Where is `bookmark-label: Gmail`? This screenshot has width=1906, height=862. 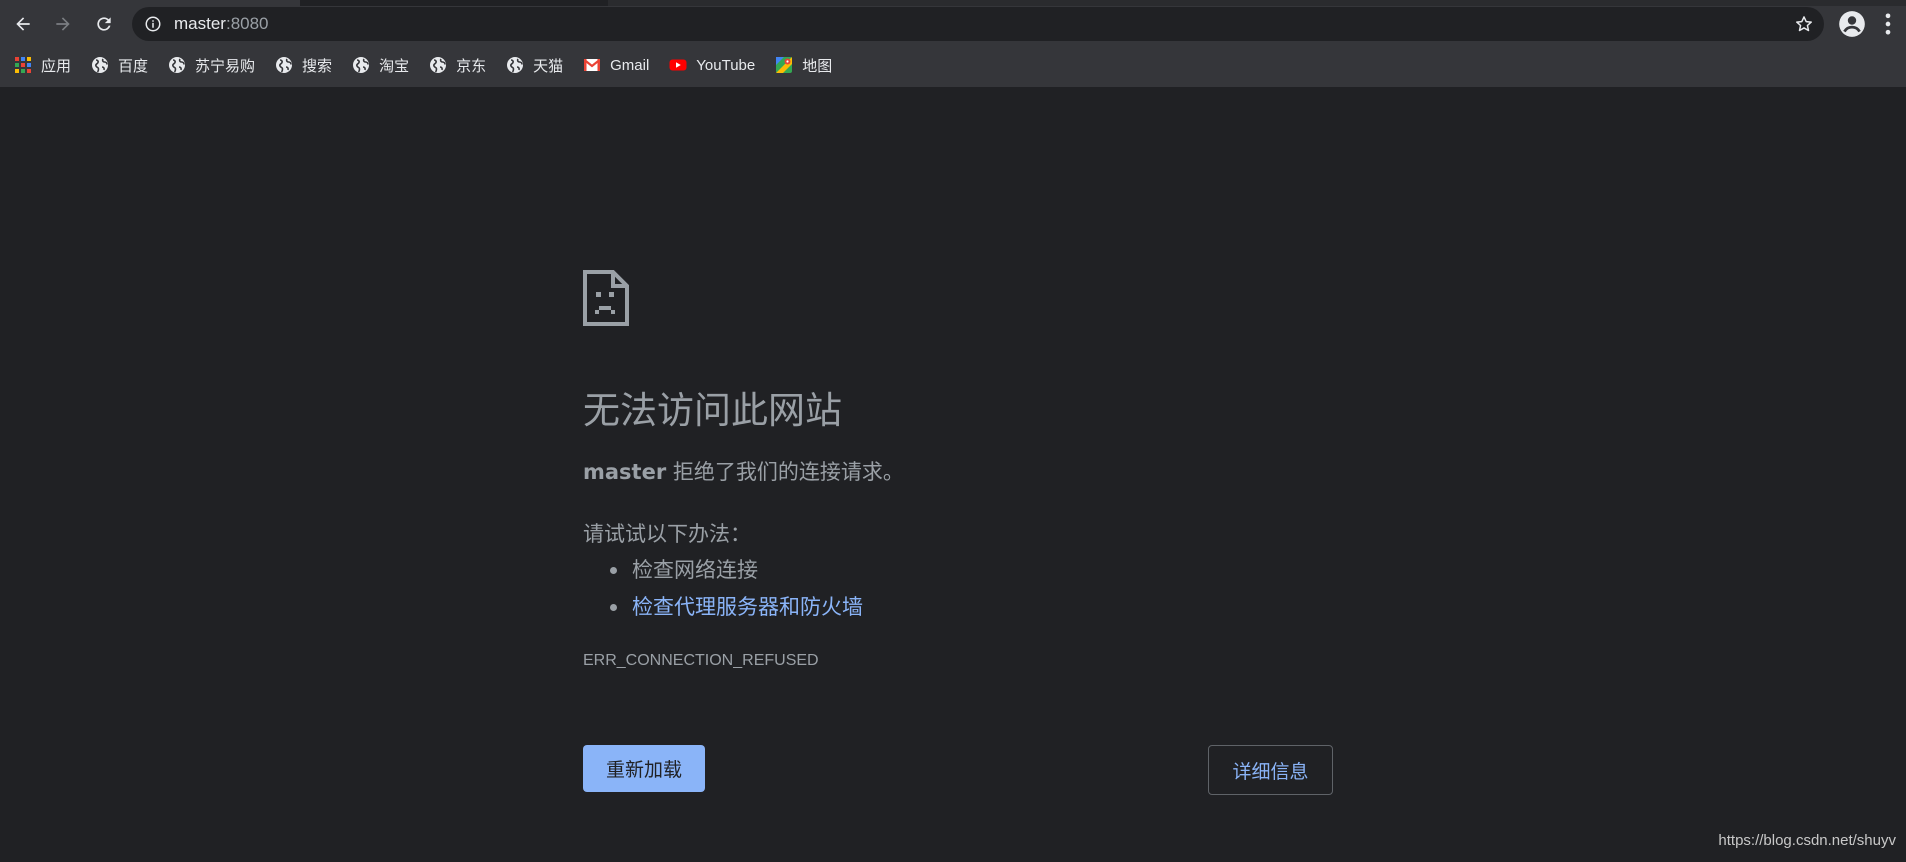 bookmark-label: Gmail is located at coordinates (630, 65).